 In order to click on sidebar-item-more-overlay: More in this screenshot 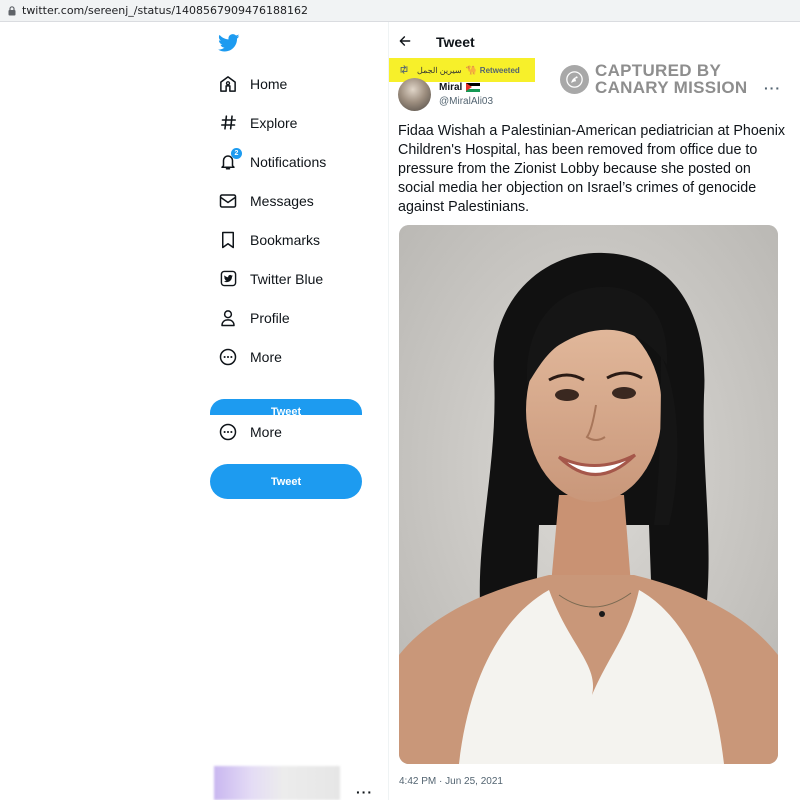, I will do `click(250, 431)`.